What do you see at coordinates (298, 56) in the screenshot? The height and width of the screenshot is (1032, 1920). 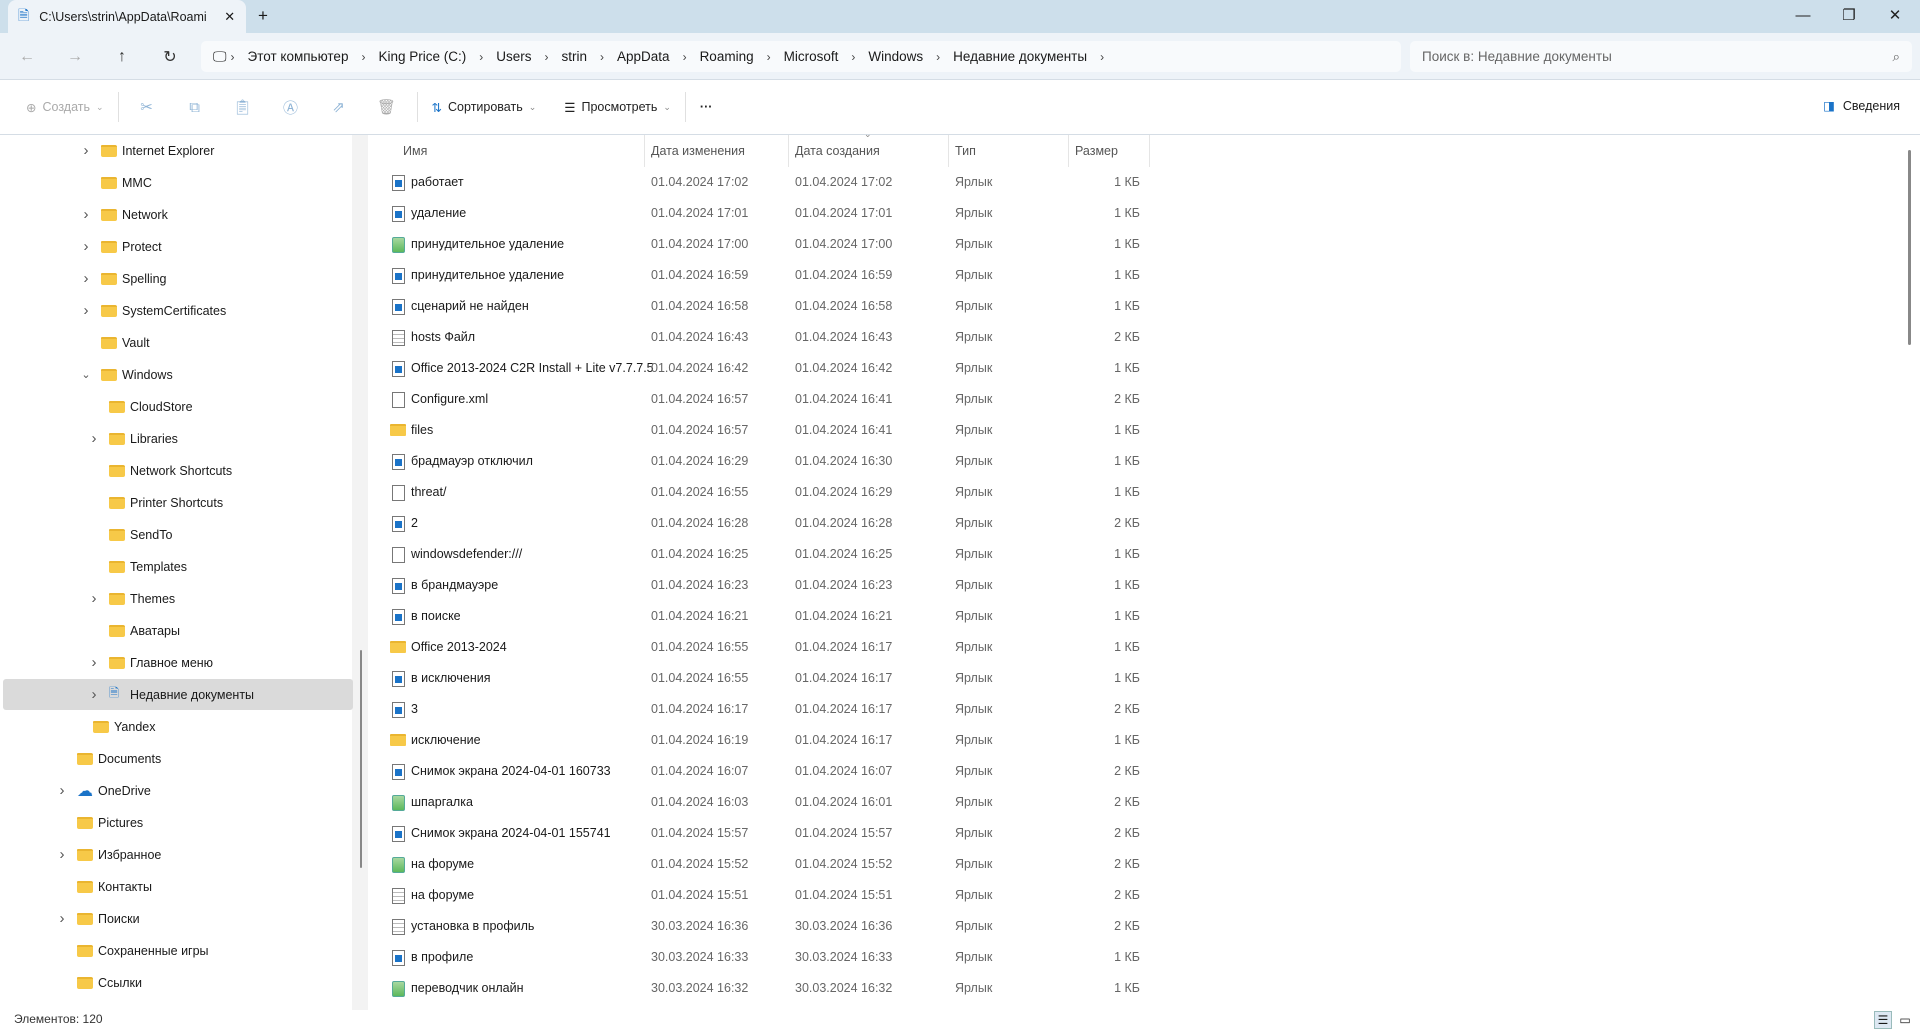 I see `breadcrumb-item: Этот компьютер` at bounding box center [298, 56].